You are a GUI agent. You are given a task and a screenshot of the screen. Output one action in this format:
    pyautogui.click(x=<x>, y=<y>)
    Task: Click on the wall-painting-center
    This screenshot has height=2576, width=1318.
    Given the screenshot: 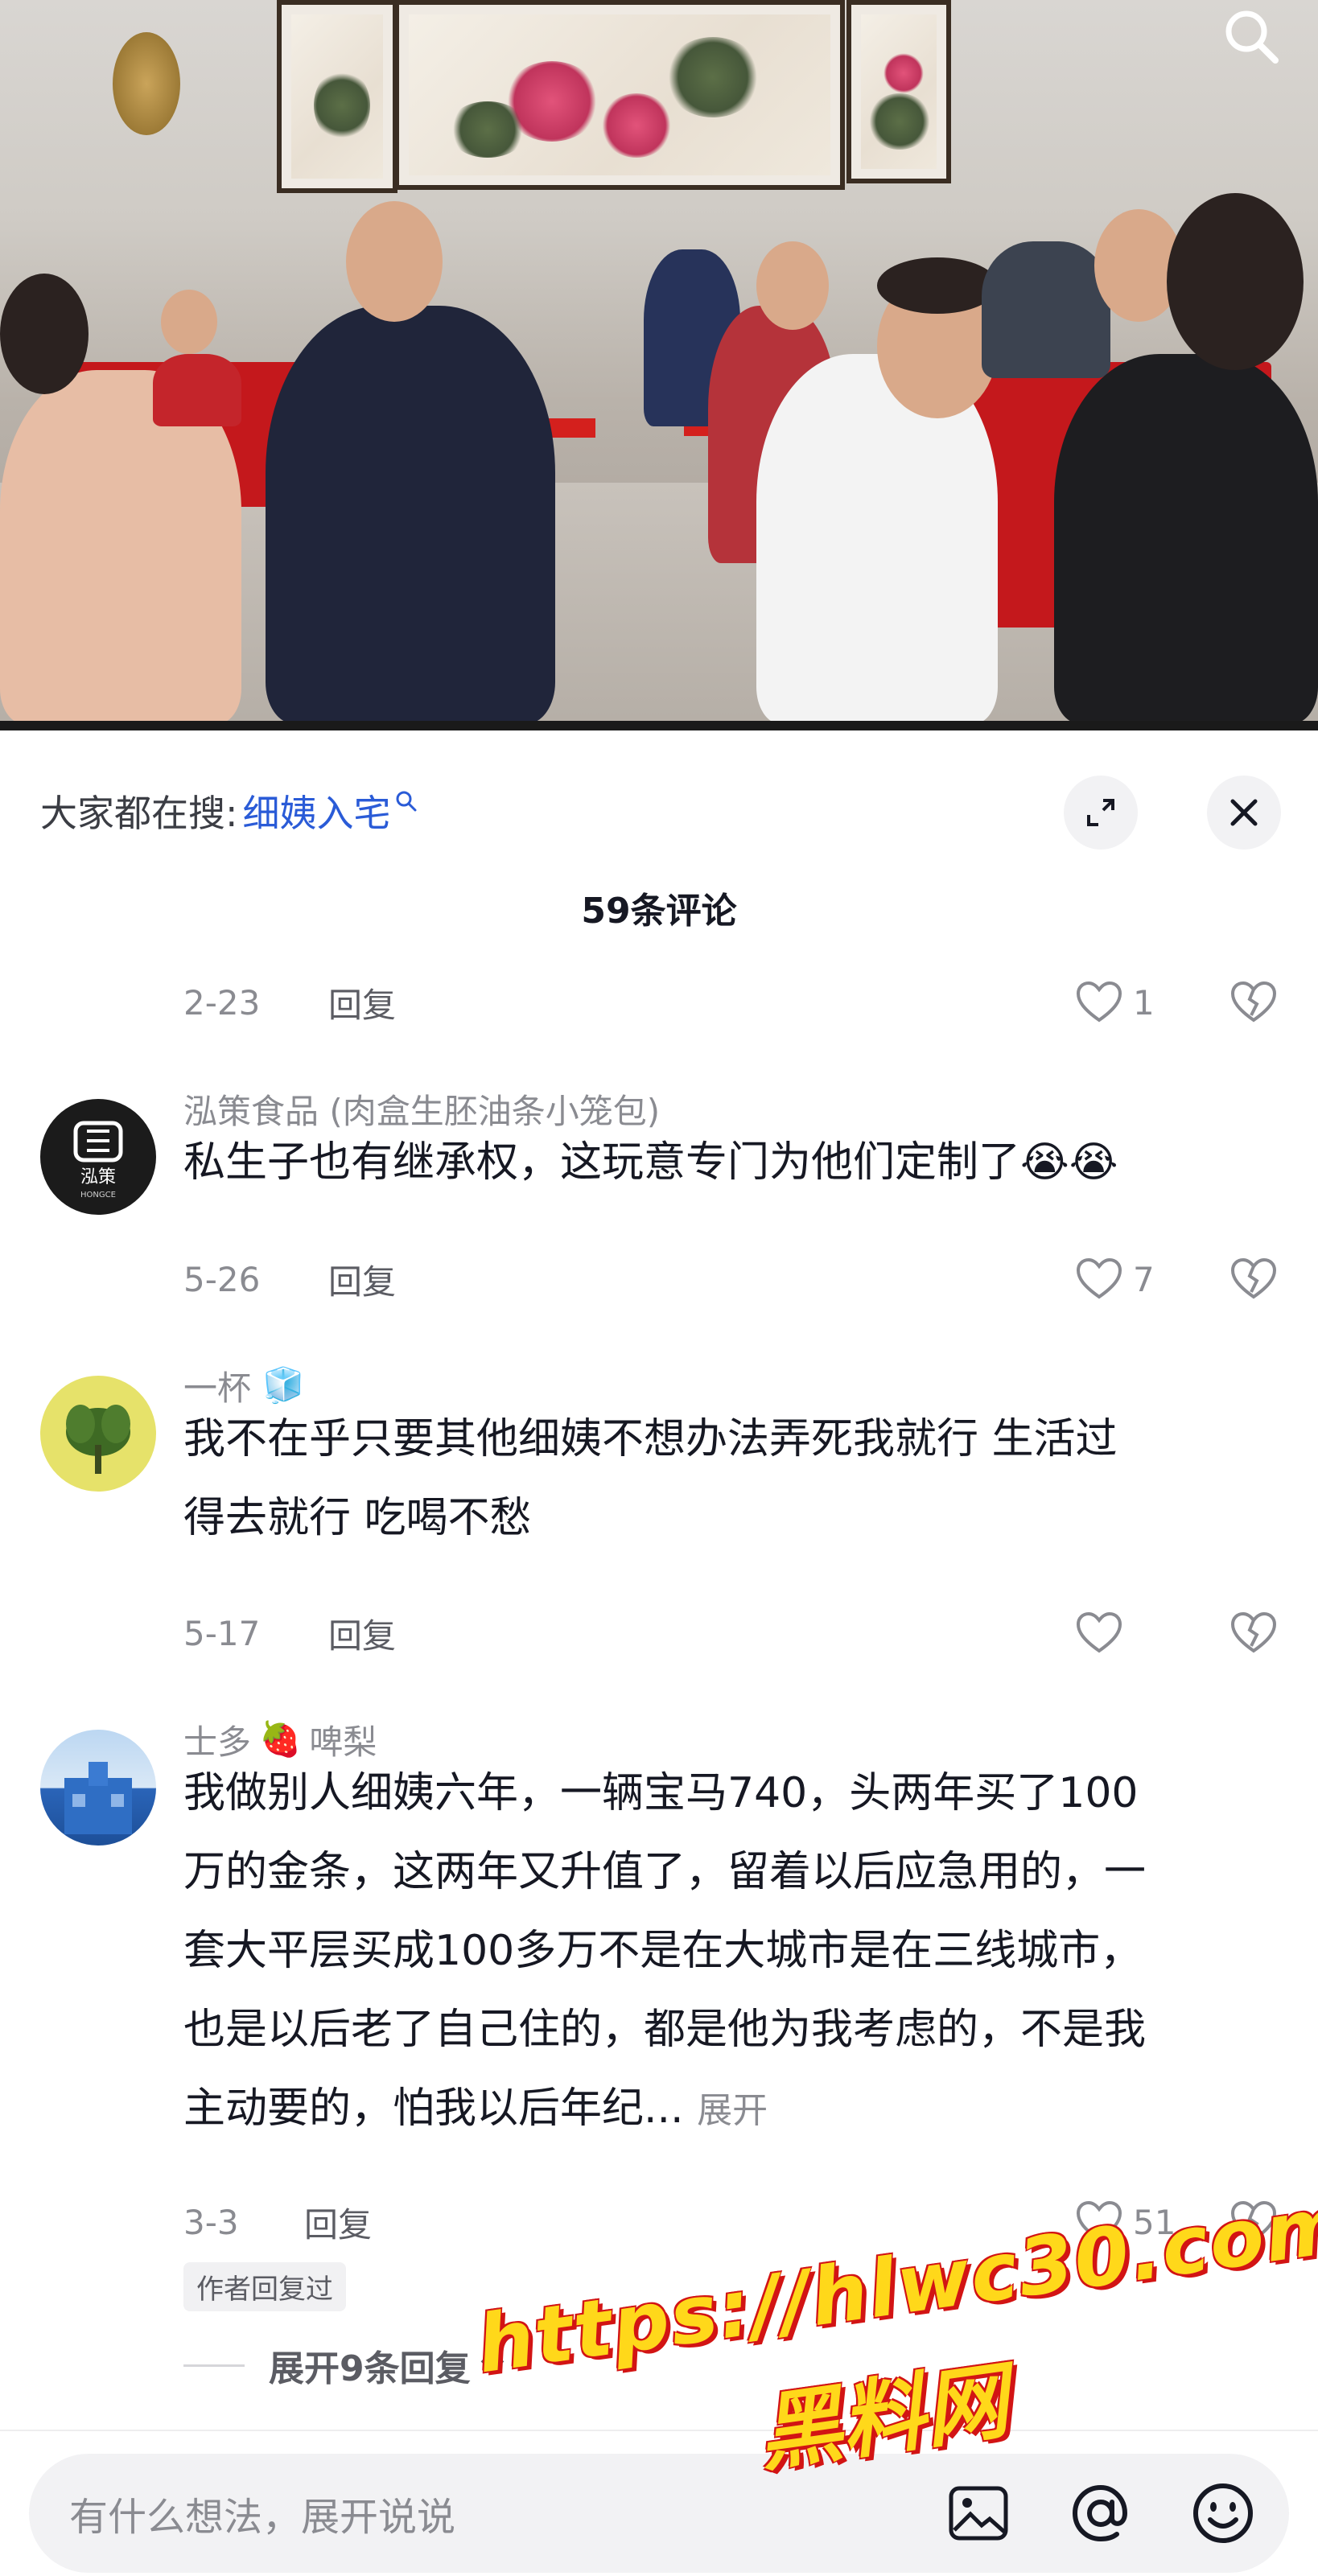 What is the action you would take?
    pyautogui.click(x=619, y=95)
    